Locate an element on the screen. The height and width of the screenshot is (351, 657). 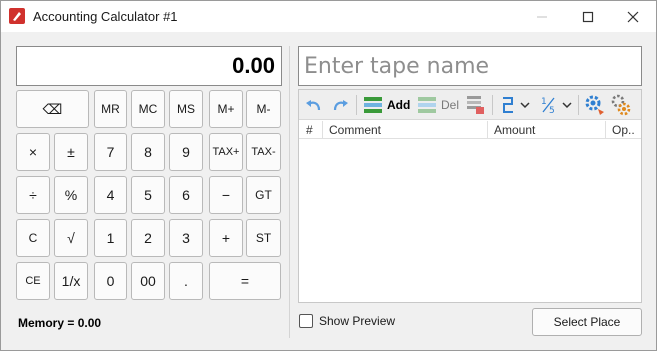
plus-minus-button: ± is located at coordinates (71, 152).